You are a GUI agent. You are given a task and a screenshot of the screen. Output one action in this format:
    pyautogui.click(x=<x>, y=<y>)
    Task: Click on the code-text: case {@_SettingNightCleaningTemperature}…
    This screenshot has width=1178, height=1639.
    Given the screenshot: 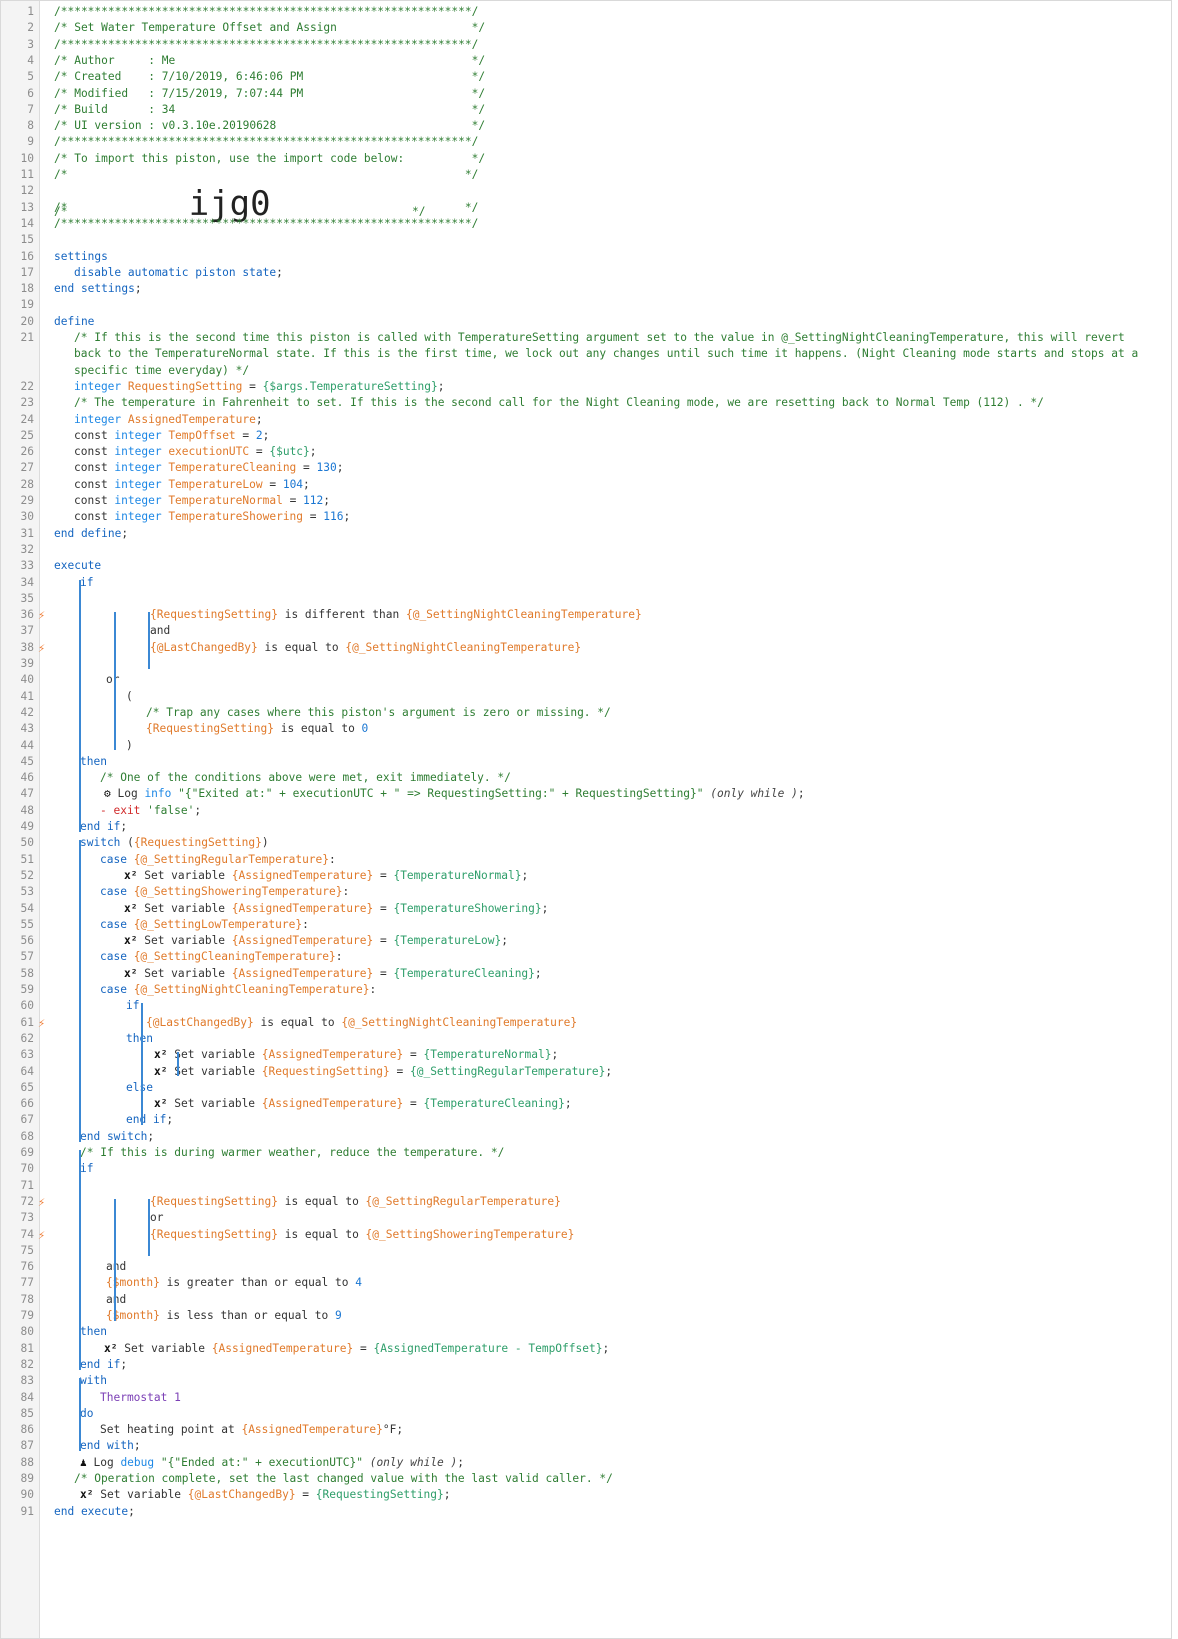 What is the action you would take?
    pyautogui.click(x=238, y=989)
    